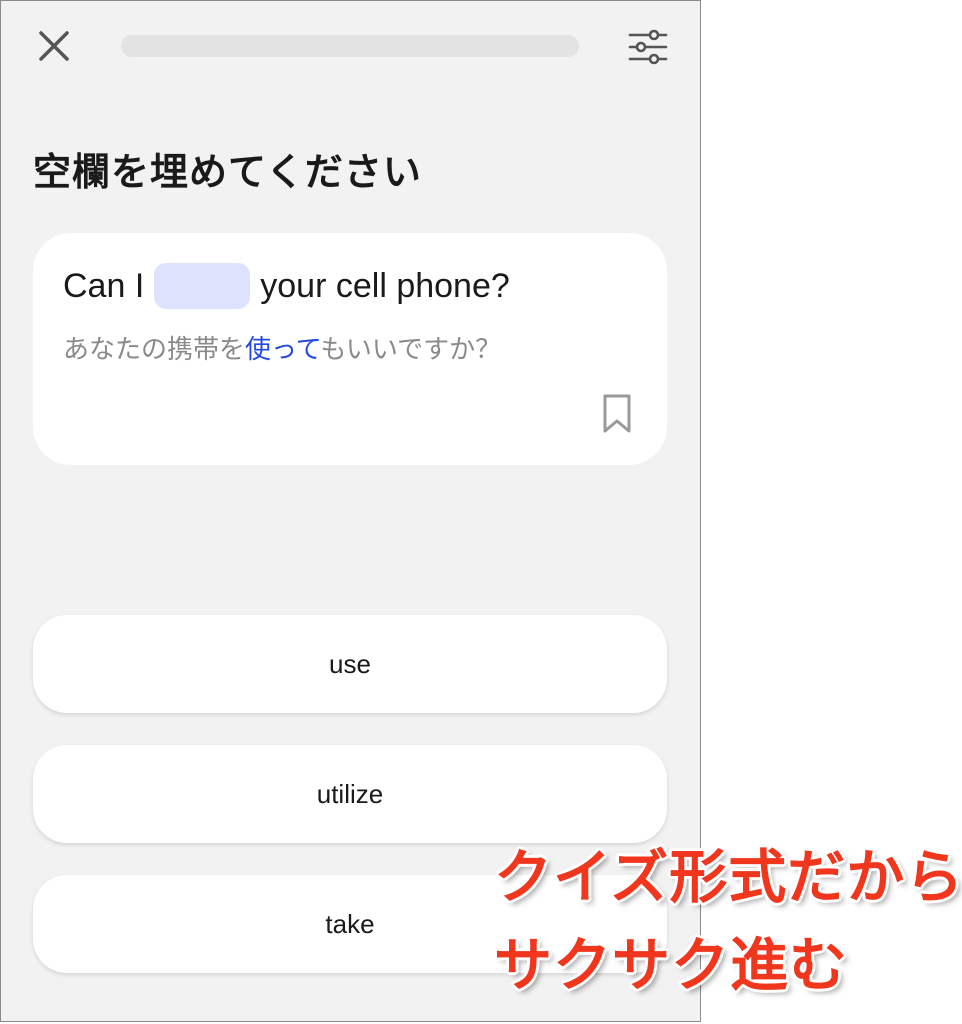 The image size is (962, 1024). What do you see at coordinates (104, 285) in the screenshot?
I see `sentence-before: Can I` at bounding box center [104, 285].